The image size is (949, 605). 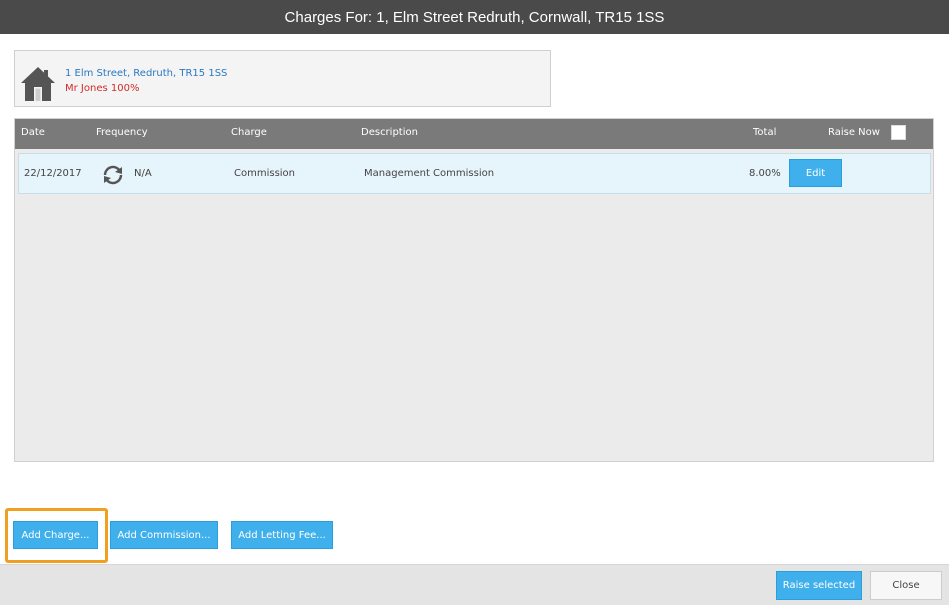 I want to click on row-charge: Commission, so click(x=265, y=173).